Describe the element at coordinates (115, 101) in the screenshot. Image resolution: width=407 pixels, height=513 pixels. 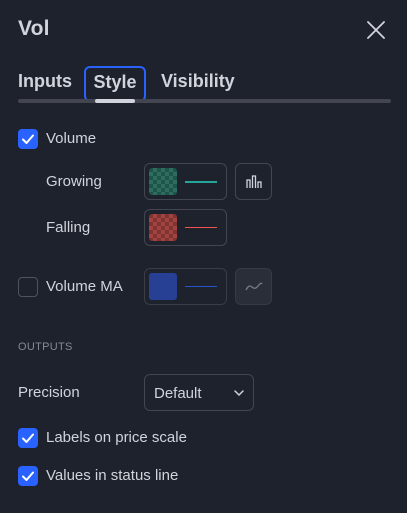
I see `tab-active-indicator` at that location.